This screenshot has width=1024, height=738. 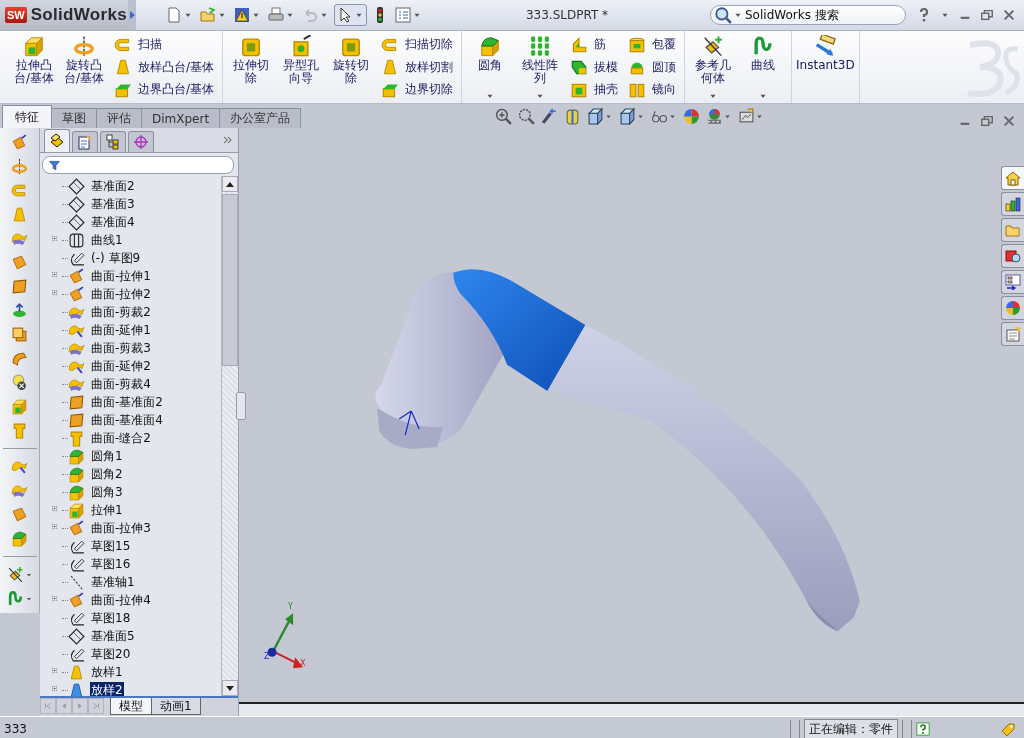 What do you see at coordinates (121, 600) in the screenshot?
I see `tree-item: 曲面-拉伸4` at bounding box center [121, 600].